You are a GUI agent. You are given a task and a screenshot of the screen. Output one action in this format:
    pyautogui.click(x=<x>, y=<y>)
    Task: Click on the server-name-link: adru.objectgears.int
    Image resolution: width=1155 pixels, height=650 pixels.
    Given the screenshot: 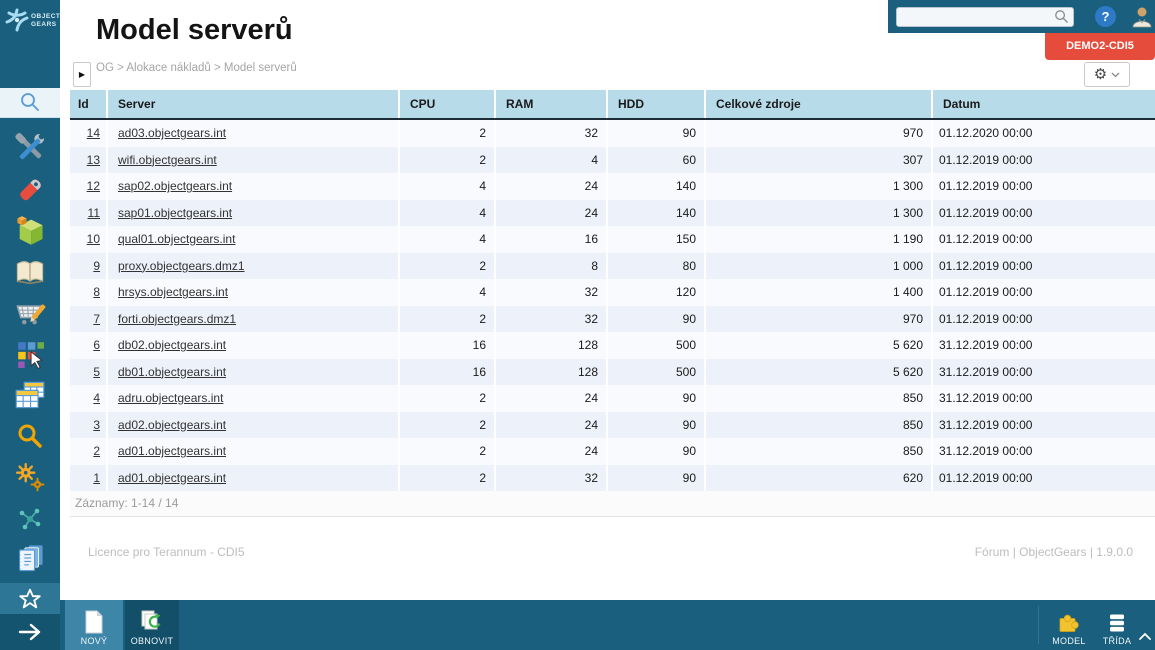 What is the action you would take?
    pyautogui.click(x=170, y=398)
    